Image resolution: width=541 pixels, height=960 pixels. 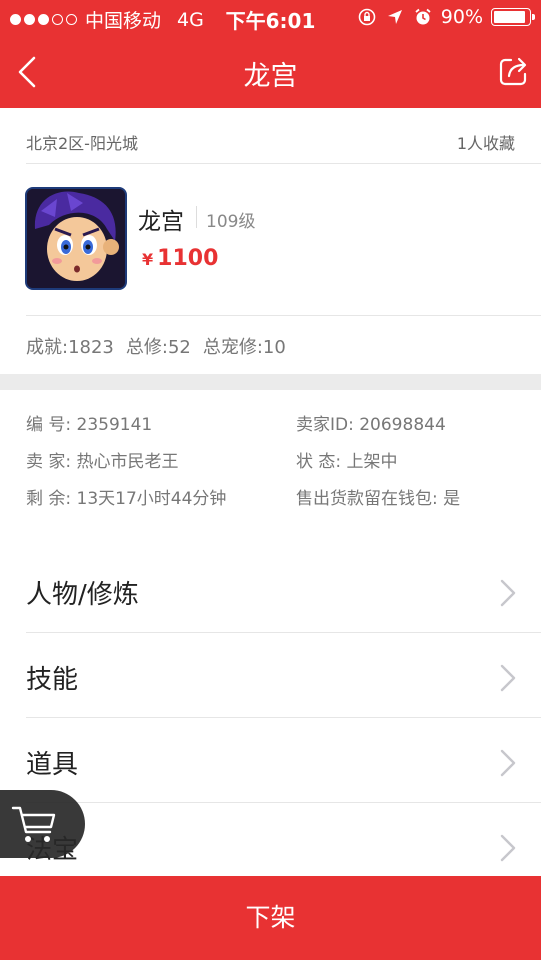 What do you see at coordinates (378, 499) in the screenshot?
I see `detail-wallet: 售出货款留在钱包: 是` at bounding box center [378, 499].